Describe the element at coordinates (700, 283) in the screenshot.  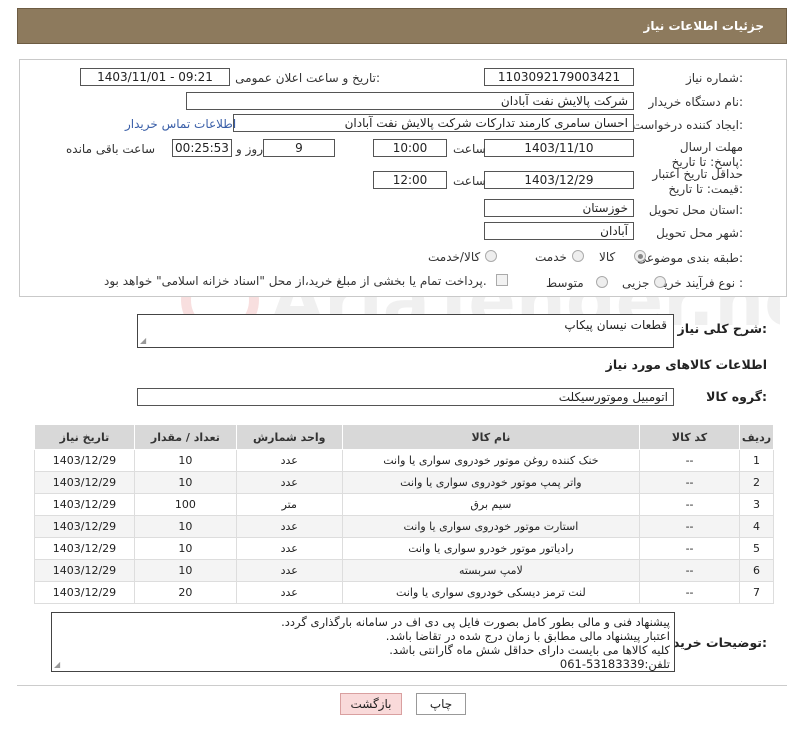
I see `process-label: نوع فرآیند خرید :` at that location.